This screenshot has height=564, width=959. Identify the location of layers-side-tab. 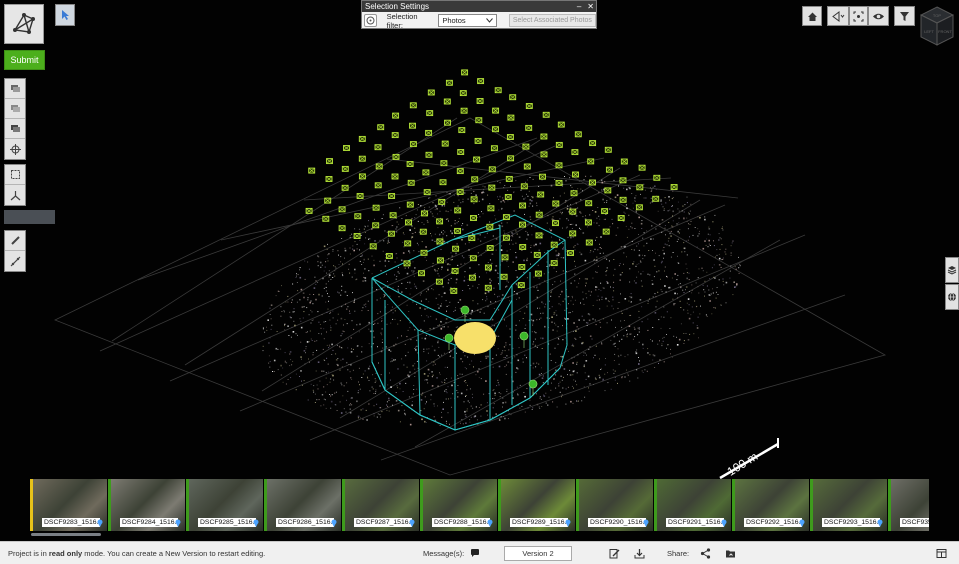
(952, 270).